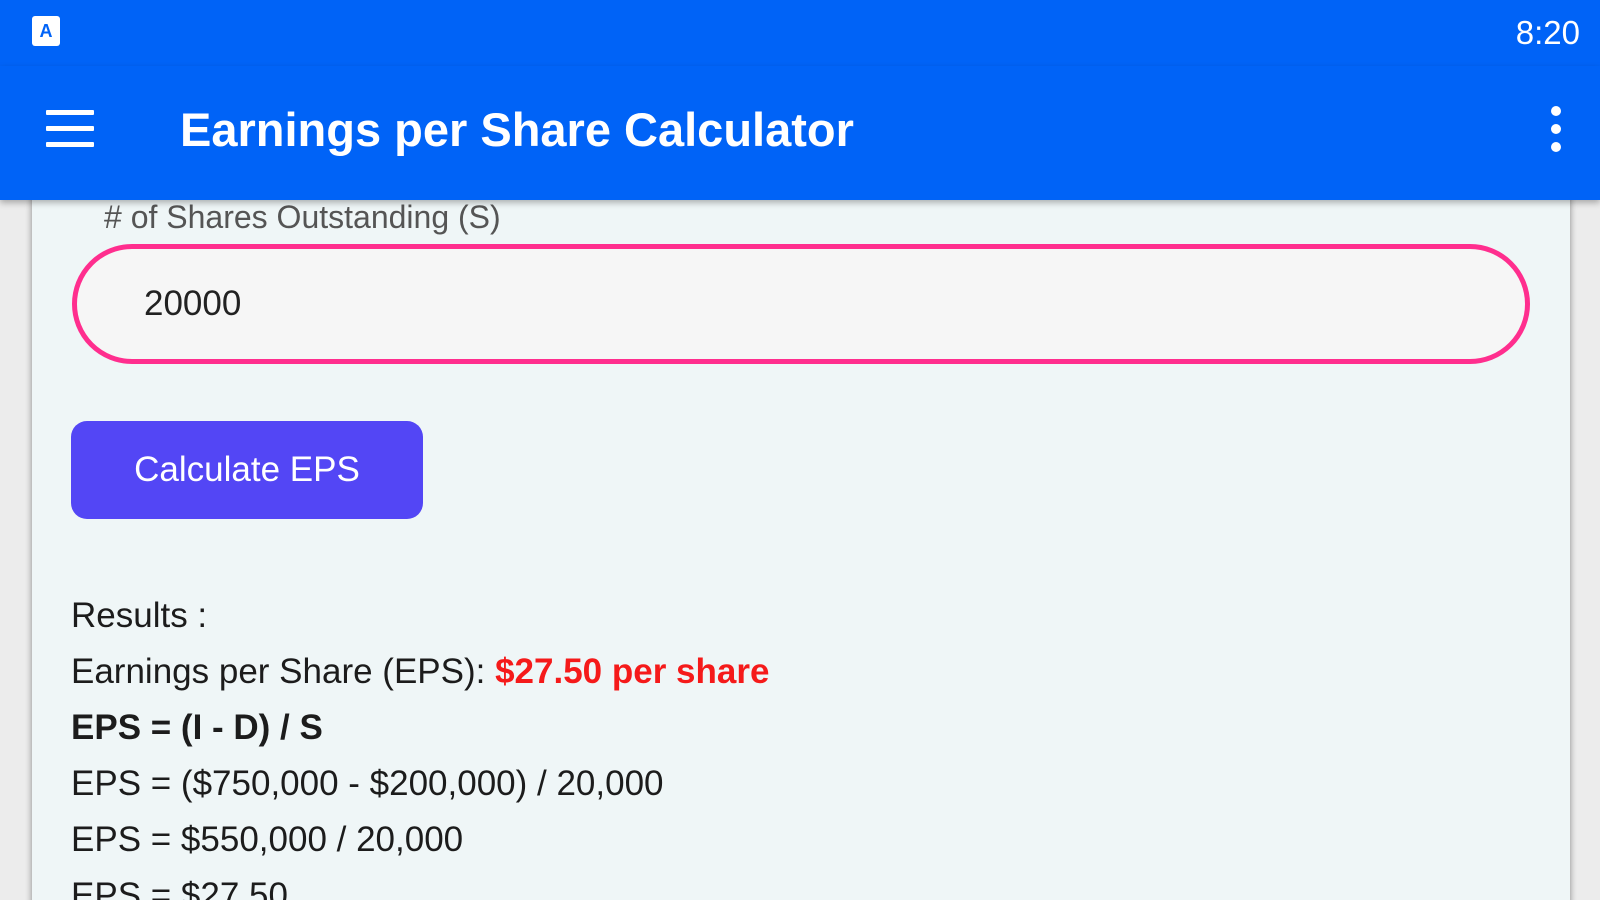  I want to click on hamburger-menu-icon, so click(71, 130).